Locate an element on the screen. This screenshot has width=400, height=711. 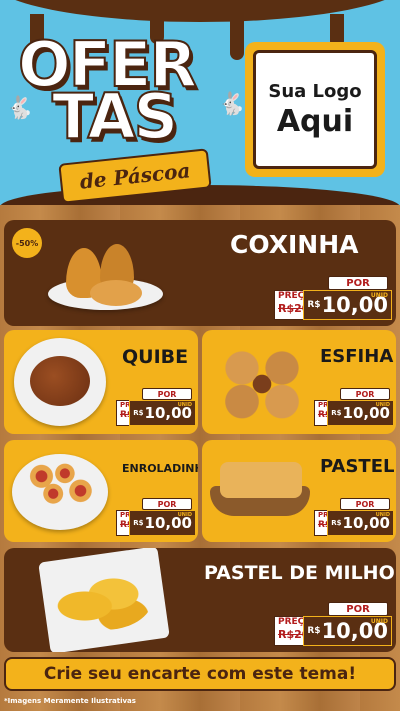
disclaimer-text: *Imagens Meramente Ilustrativas is located at coordinates (70, 701).